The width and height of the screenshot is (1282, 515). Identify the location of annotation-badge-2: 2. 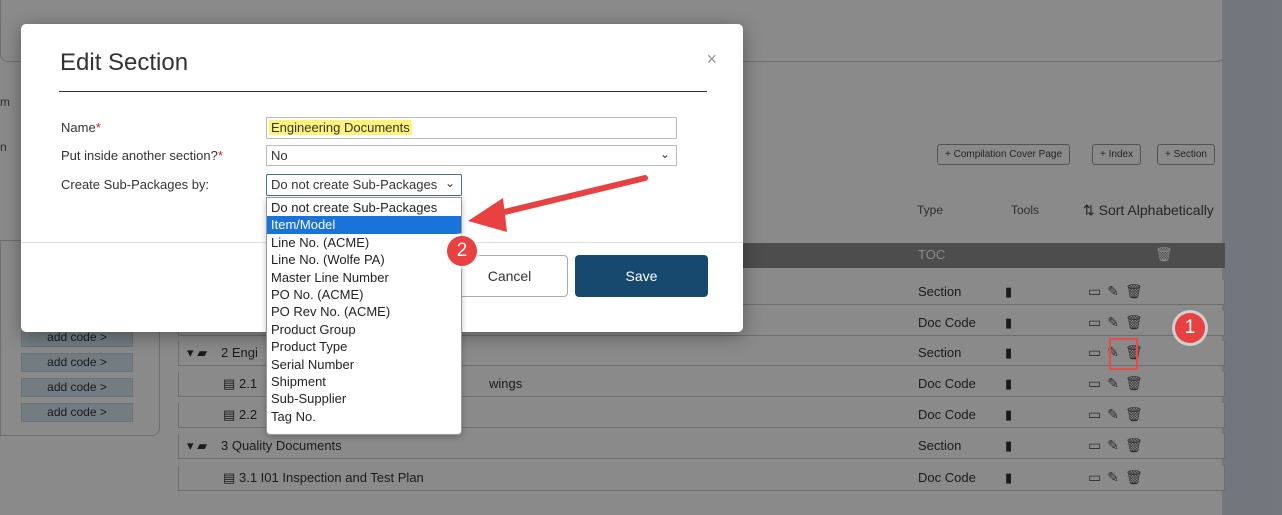
(462, 251).